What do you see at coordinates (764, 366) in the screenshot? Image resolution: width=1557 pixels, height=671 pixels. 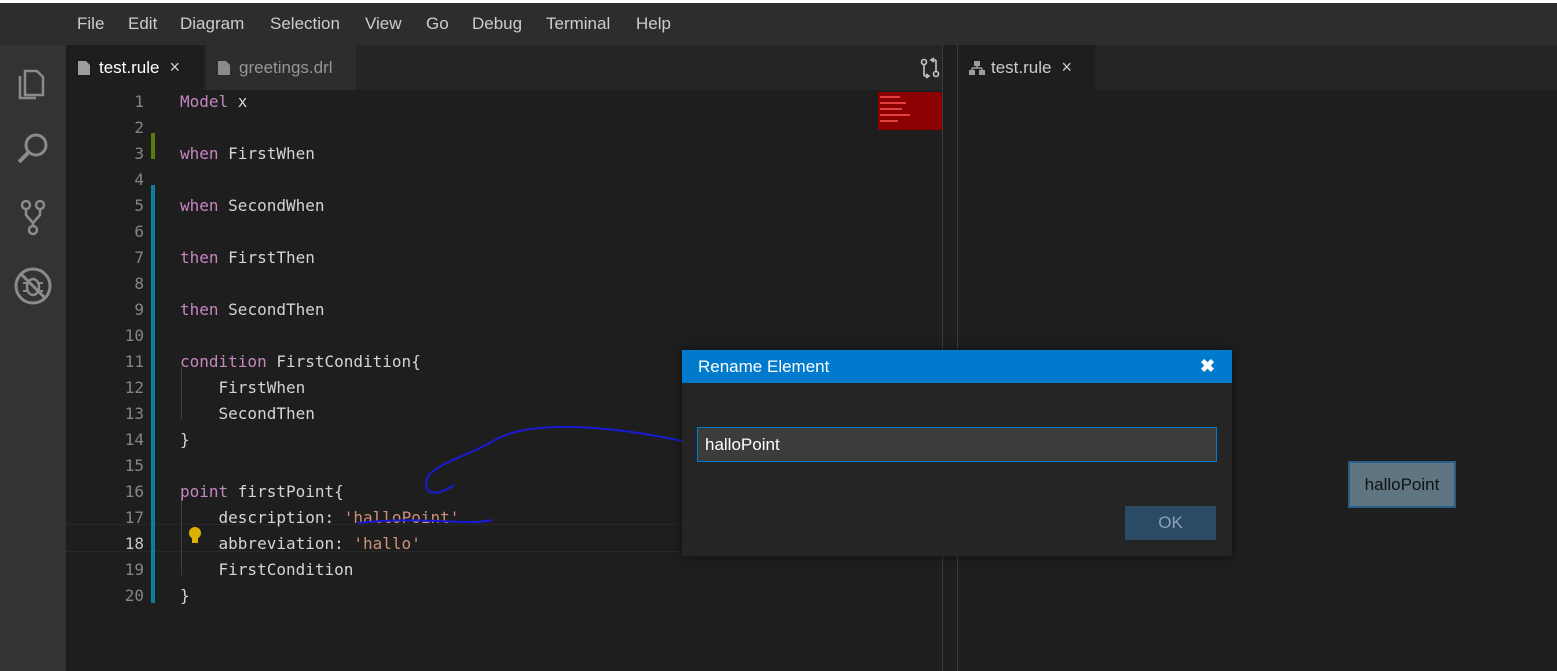 I see `dialog-title: Rename Element` at bounding box center [764, 366].